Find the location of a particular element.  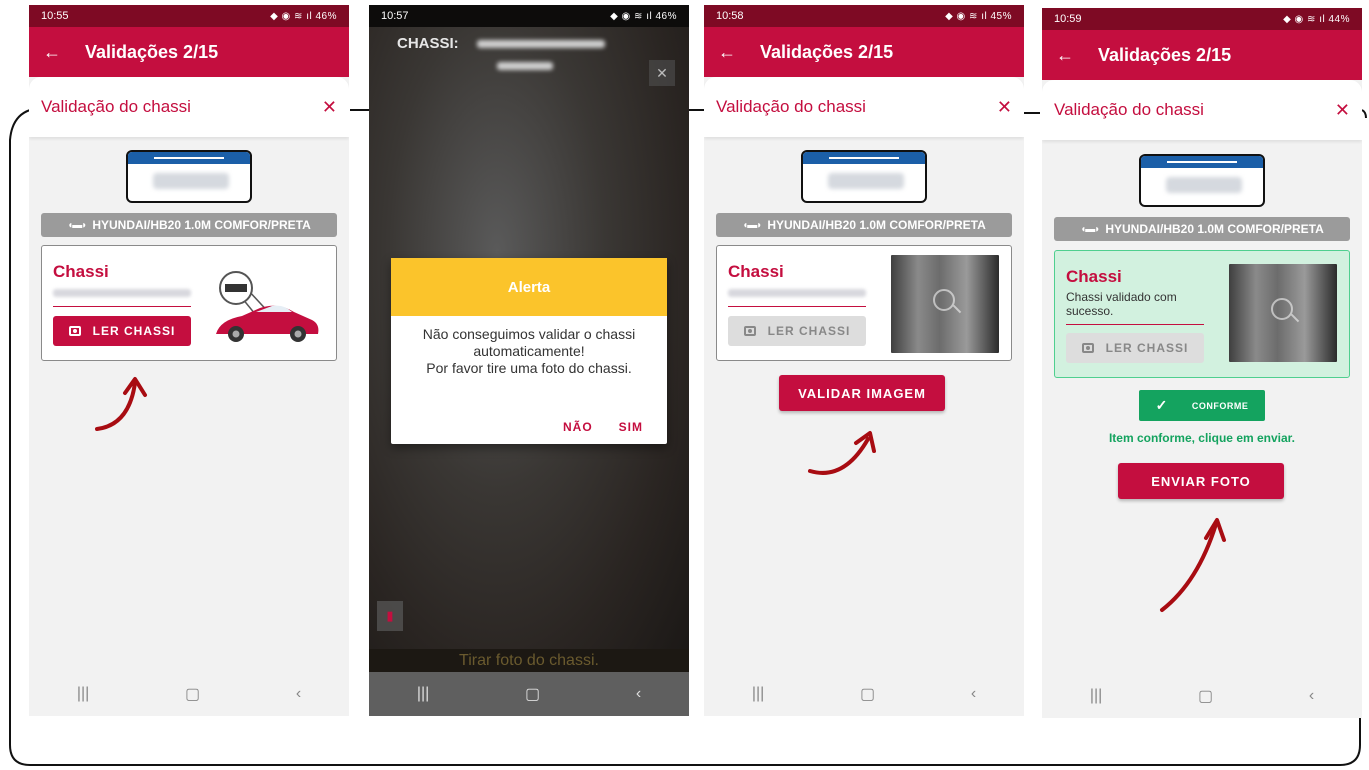

camera-chassis-label: CHASSI: is located at coordinates (428, 43).